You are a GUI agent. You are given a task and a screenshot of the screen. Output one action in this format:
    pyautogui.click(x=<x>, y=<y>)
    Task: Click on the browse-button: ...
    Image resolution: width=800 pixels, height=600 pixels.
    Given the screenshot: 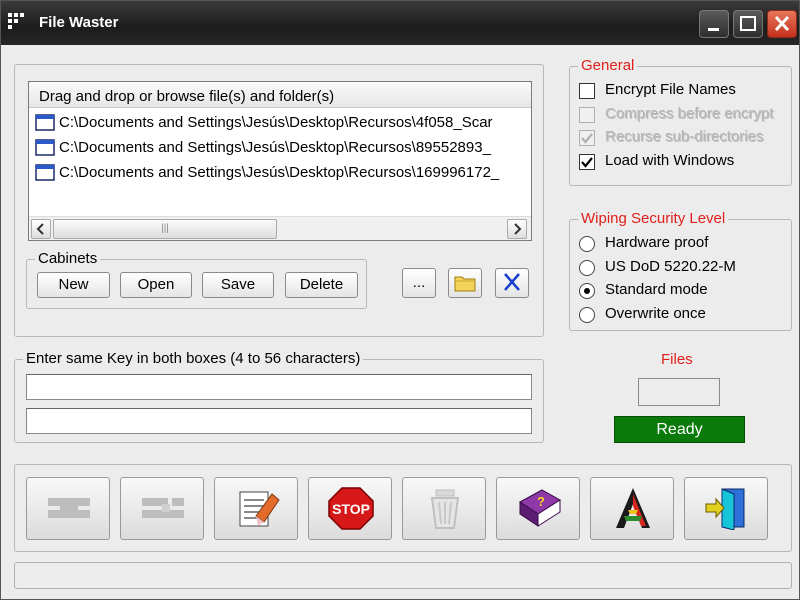 What is the action you would take?
    pyautogui.click(x=419, y=283)
    